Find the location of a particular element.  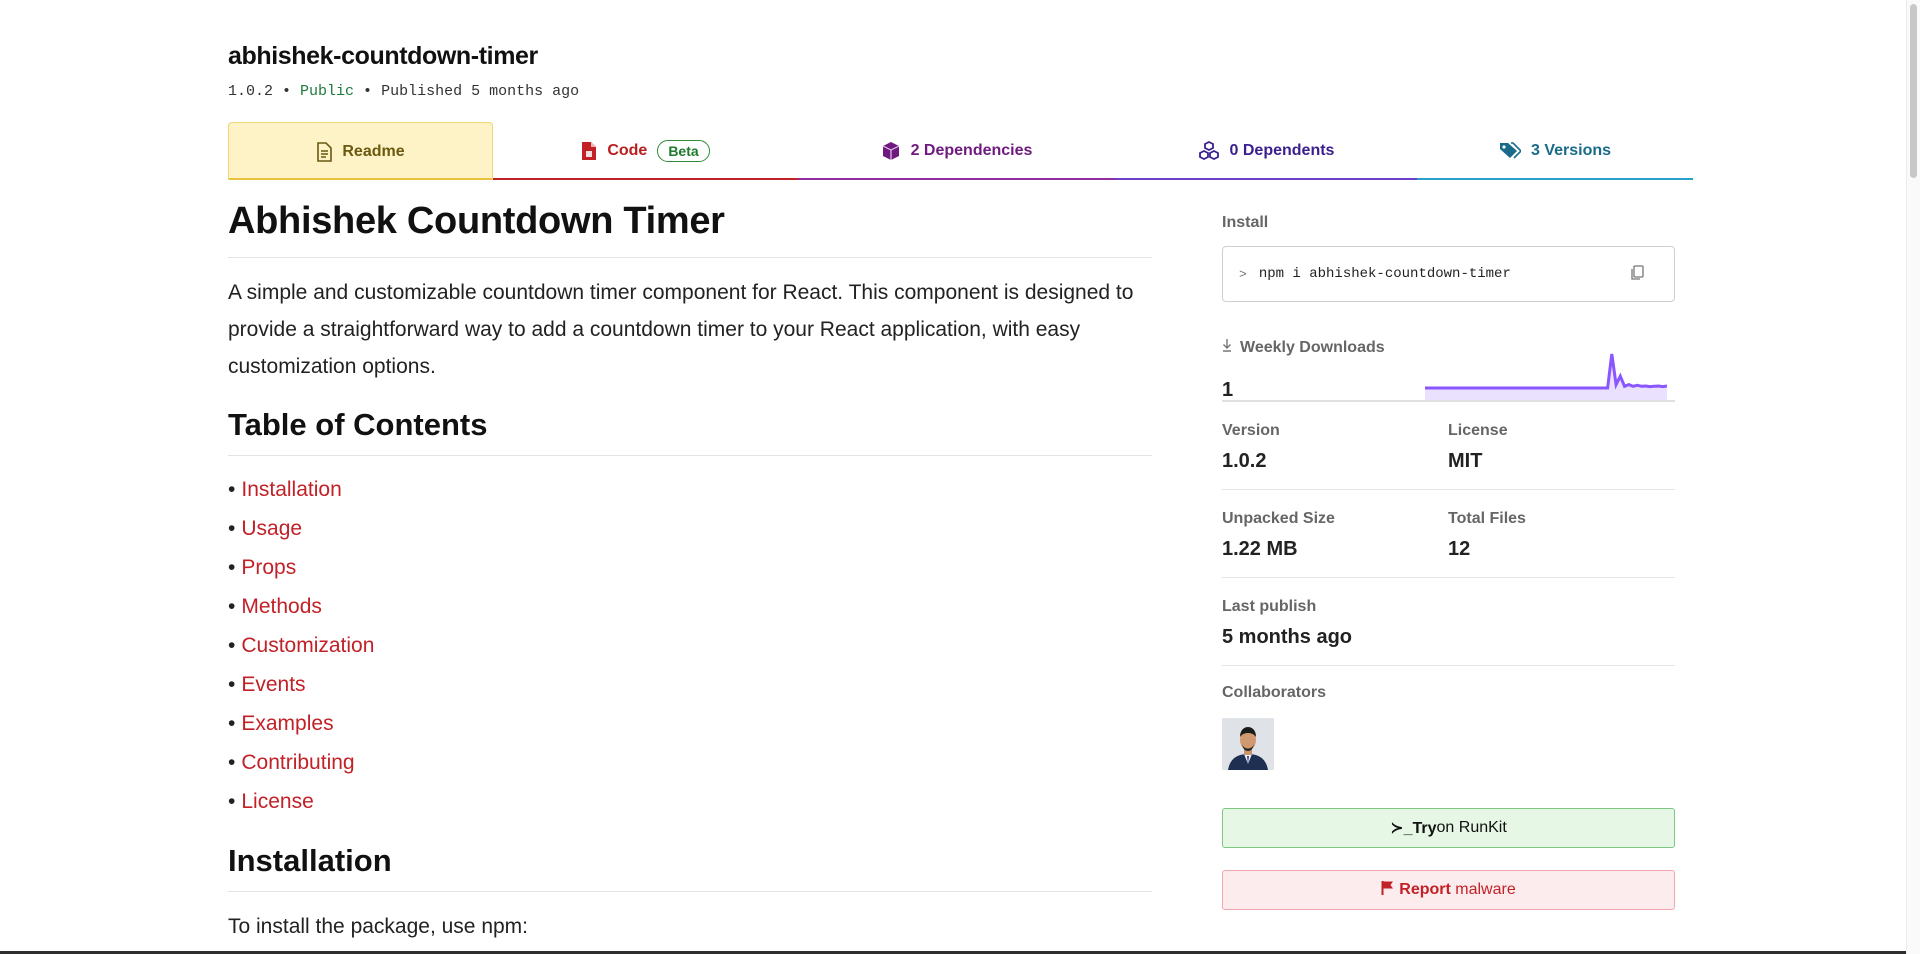

sparkline-area is located at coordinates (1546, 377).